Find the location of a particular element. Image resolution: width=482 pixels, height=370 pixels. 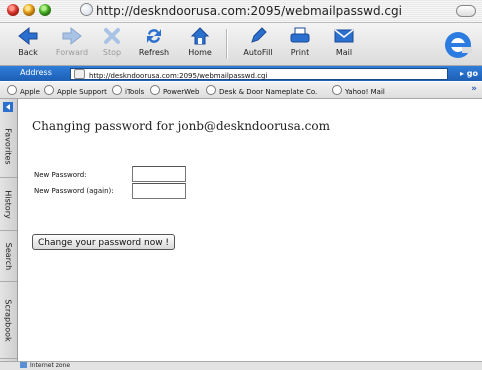

favorite-link: Apple Support is located at coordinates (75, 90).